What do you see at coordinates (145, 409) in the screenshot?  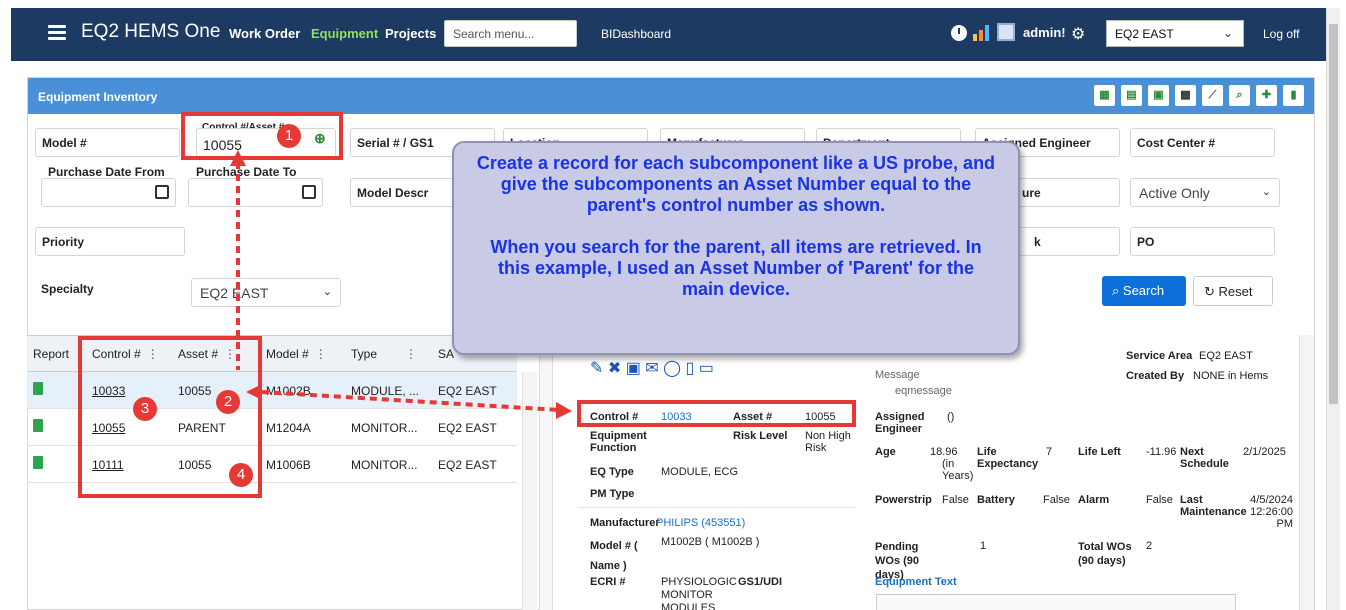 I see `step-badge: 3` at bounding box center [145, 409].